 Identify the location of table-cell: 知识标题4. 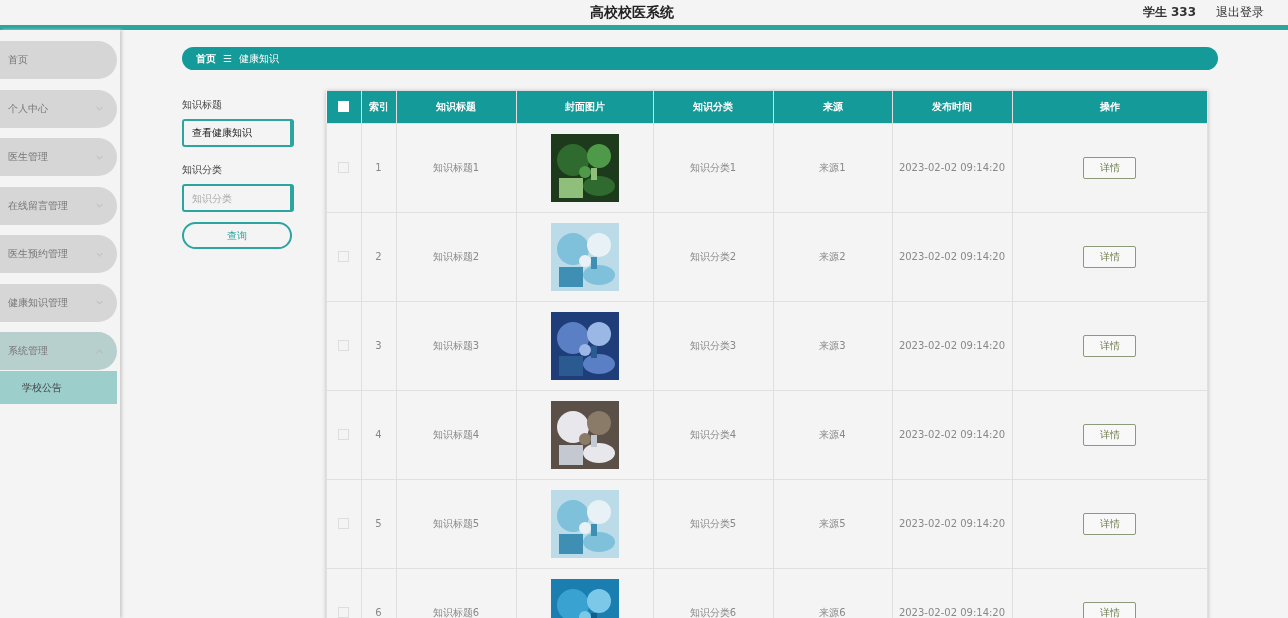
(456, 434).